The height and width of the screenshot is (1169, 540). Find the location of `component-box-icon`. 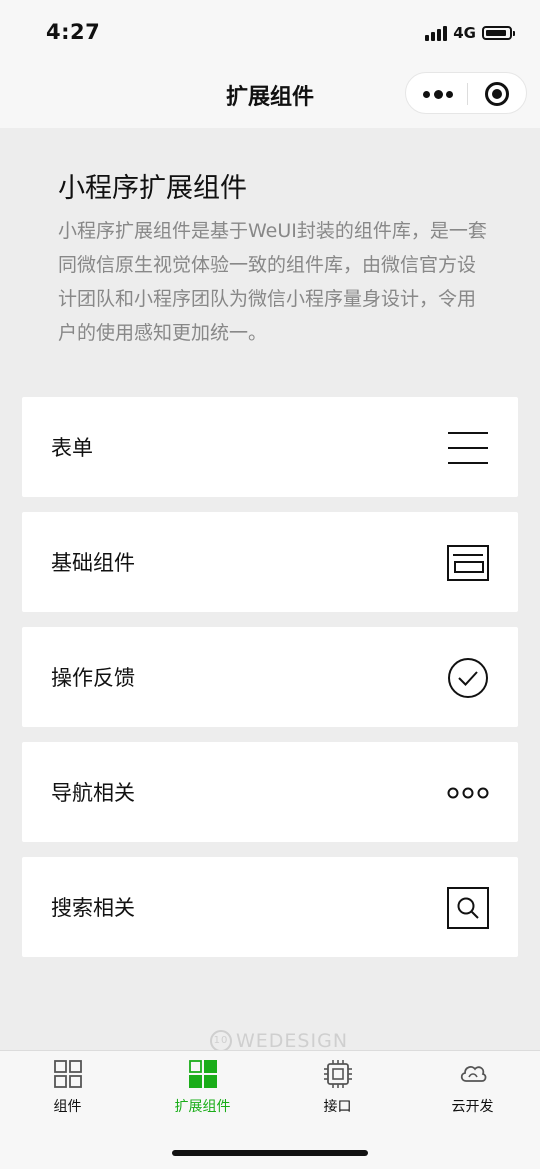

component-box-icon is located at coordinates (468, 563).